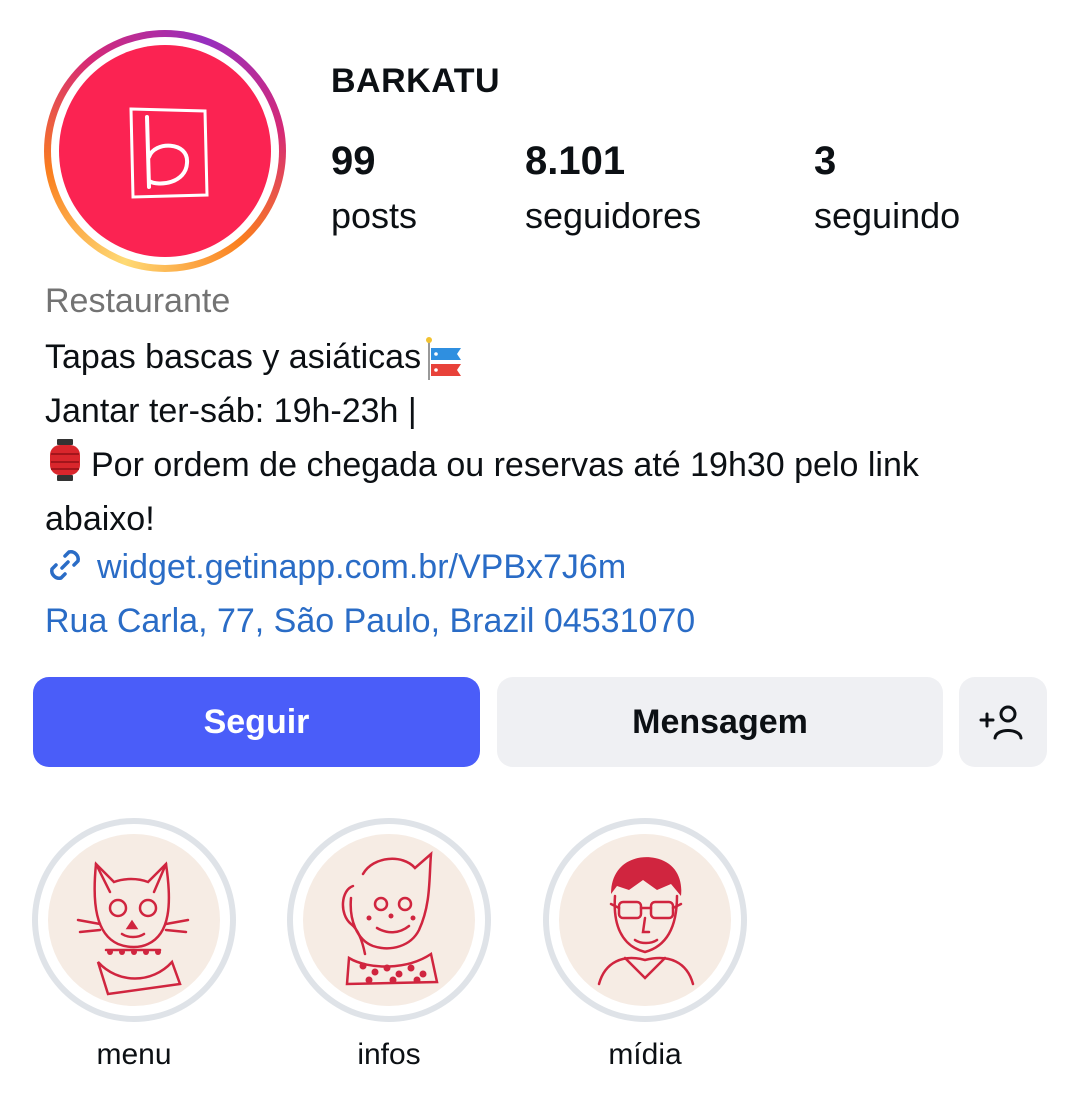 The image size is (1080, 1119). Describe the element at coordinates (374, 215) in the screenshot. I see `posts-label: posts` at that location.